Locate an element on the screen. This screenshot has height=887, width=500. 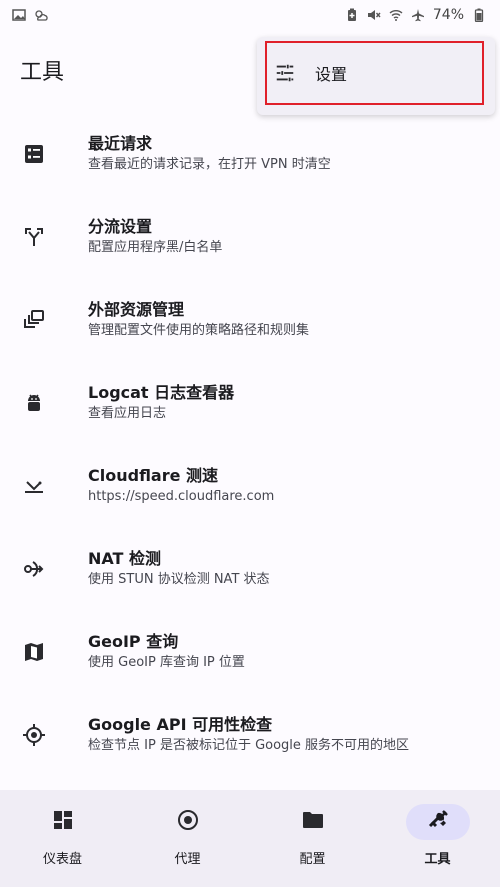
tool-title: 最近请求 is located at coordinates (120, 143).